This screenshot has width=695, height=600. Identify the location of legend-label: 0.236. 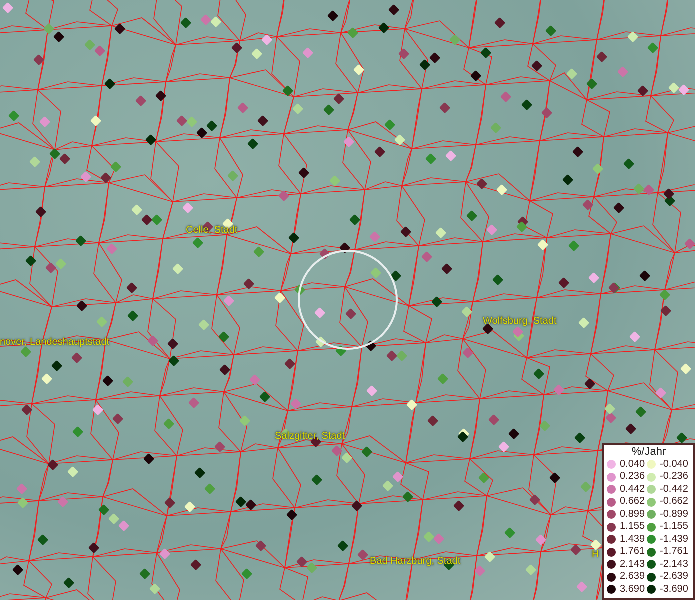
(633, 477).